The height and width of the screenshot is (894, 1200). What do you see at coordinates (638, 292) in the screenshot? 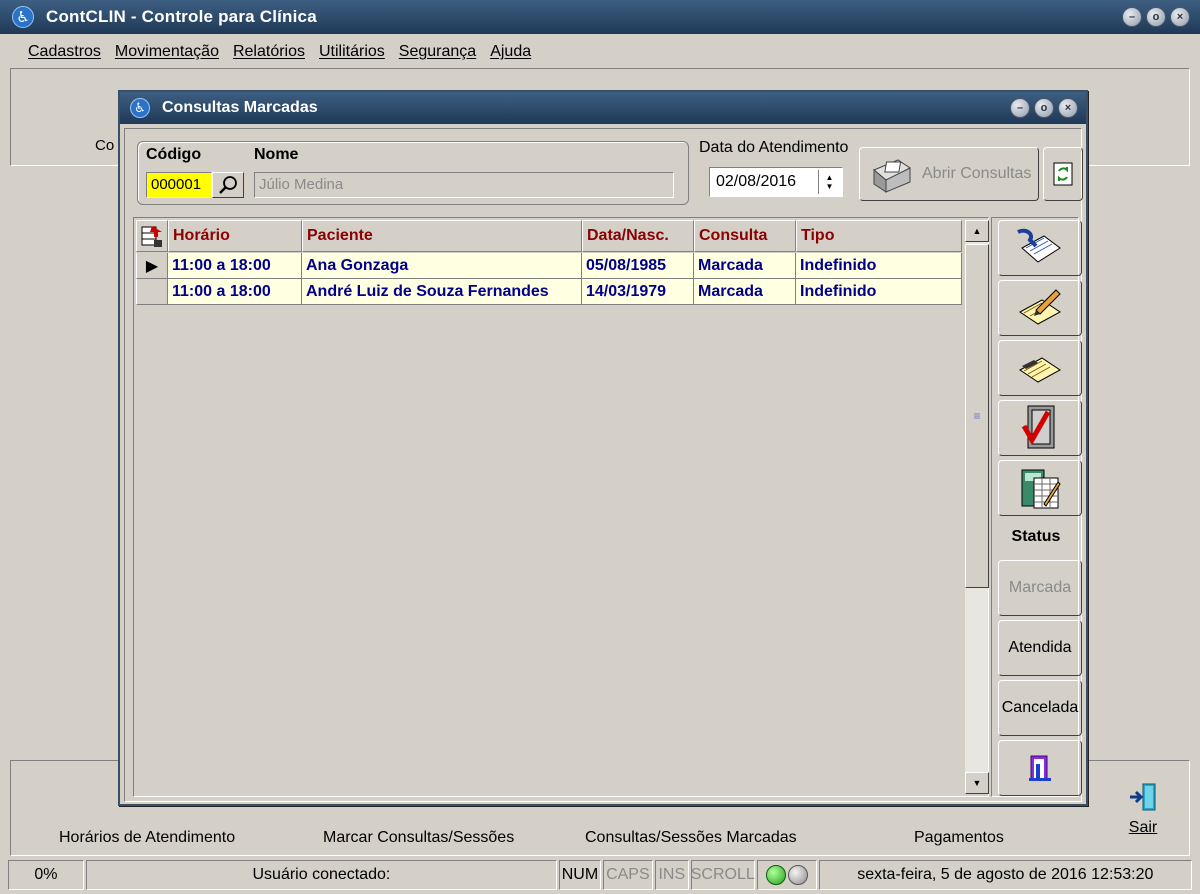
I see `cell-data-nasc: 14/03/1979` at bounding box center [638, 292].